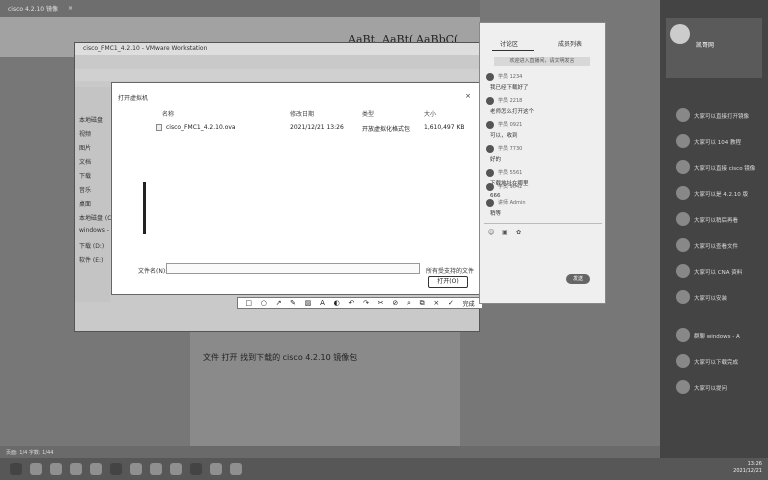 Image resolution: width=768 pixels, height=480 pixels. I want to click on contact-text: 大家可以 CNA 资料, so click(718, 273).